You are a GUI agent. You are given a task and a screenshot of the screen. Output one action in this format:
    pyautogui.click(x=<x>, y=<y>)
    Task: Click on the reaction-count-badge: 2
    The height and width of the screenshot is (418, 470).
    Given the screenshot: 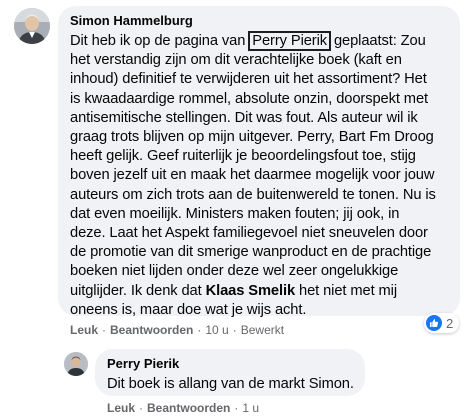 What is the action you would take?
    pyautogui.click(x=442, y=323)
    